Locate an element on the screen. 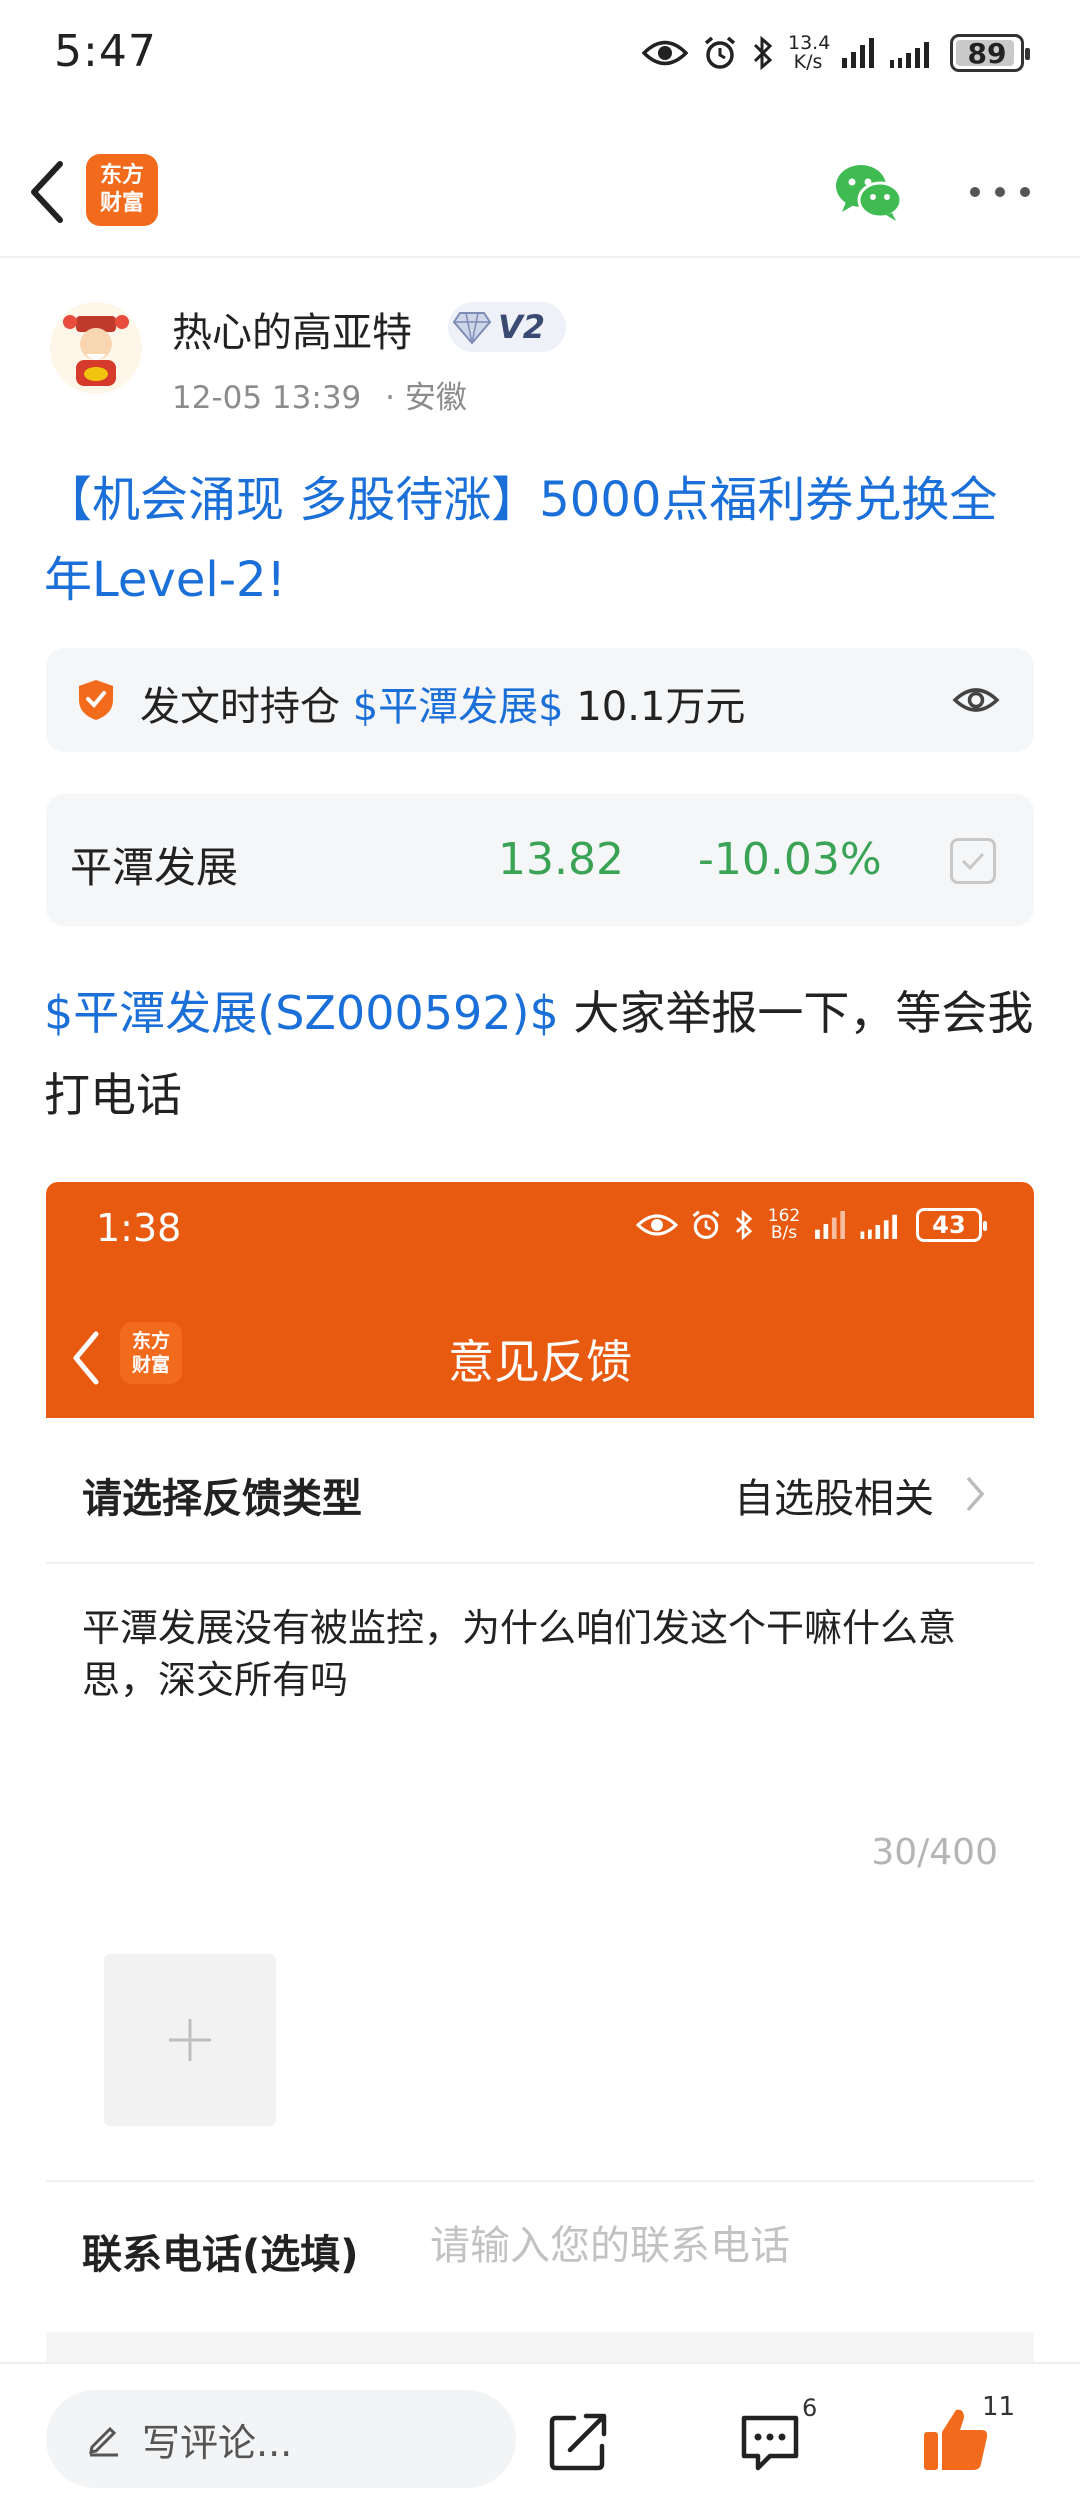 Image resolution: width=1080 pixels, height=2504 pixels. plus-icon is located at coordinates (190, 2040).